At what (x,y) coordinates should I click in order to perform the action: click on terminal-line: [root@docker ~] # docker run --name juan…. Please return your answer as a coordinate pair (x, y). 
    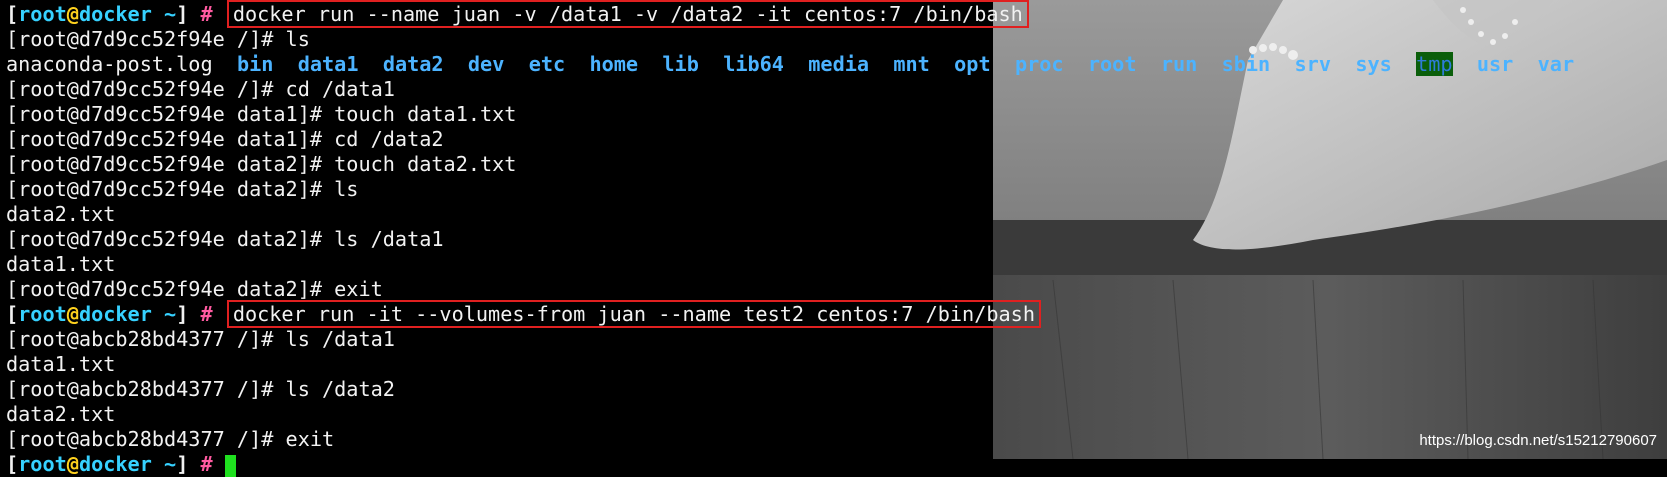
    Looking at the image, I should click on (836, 14).